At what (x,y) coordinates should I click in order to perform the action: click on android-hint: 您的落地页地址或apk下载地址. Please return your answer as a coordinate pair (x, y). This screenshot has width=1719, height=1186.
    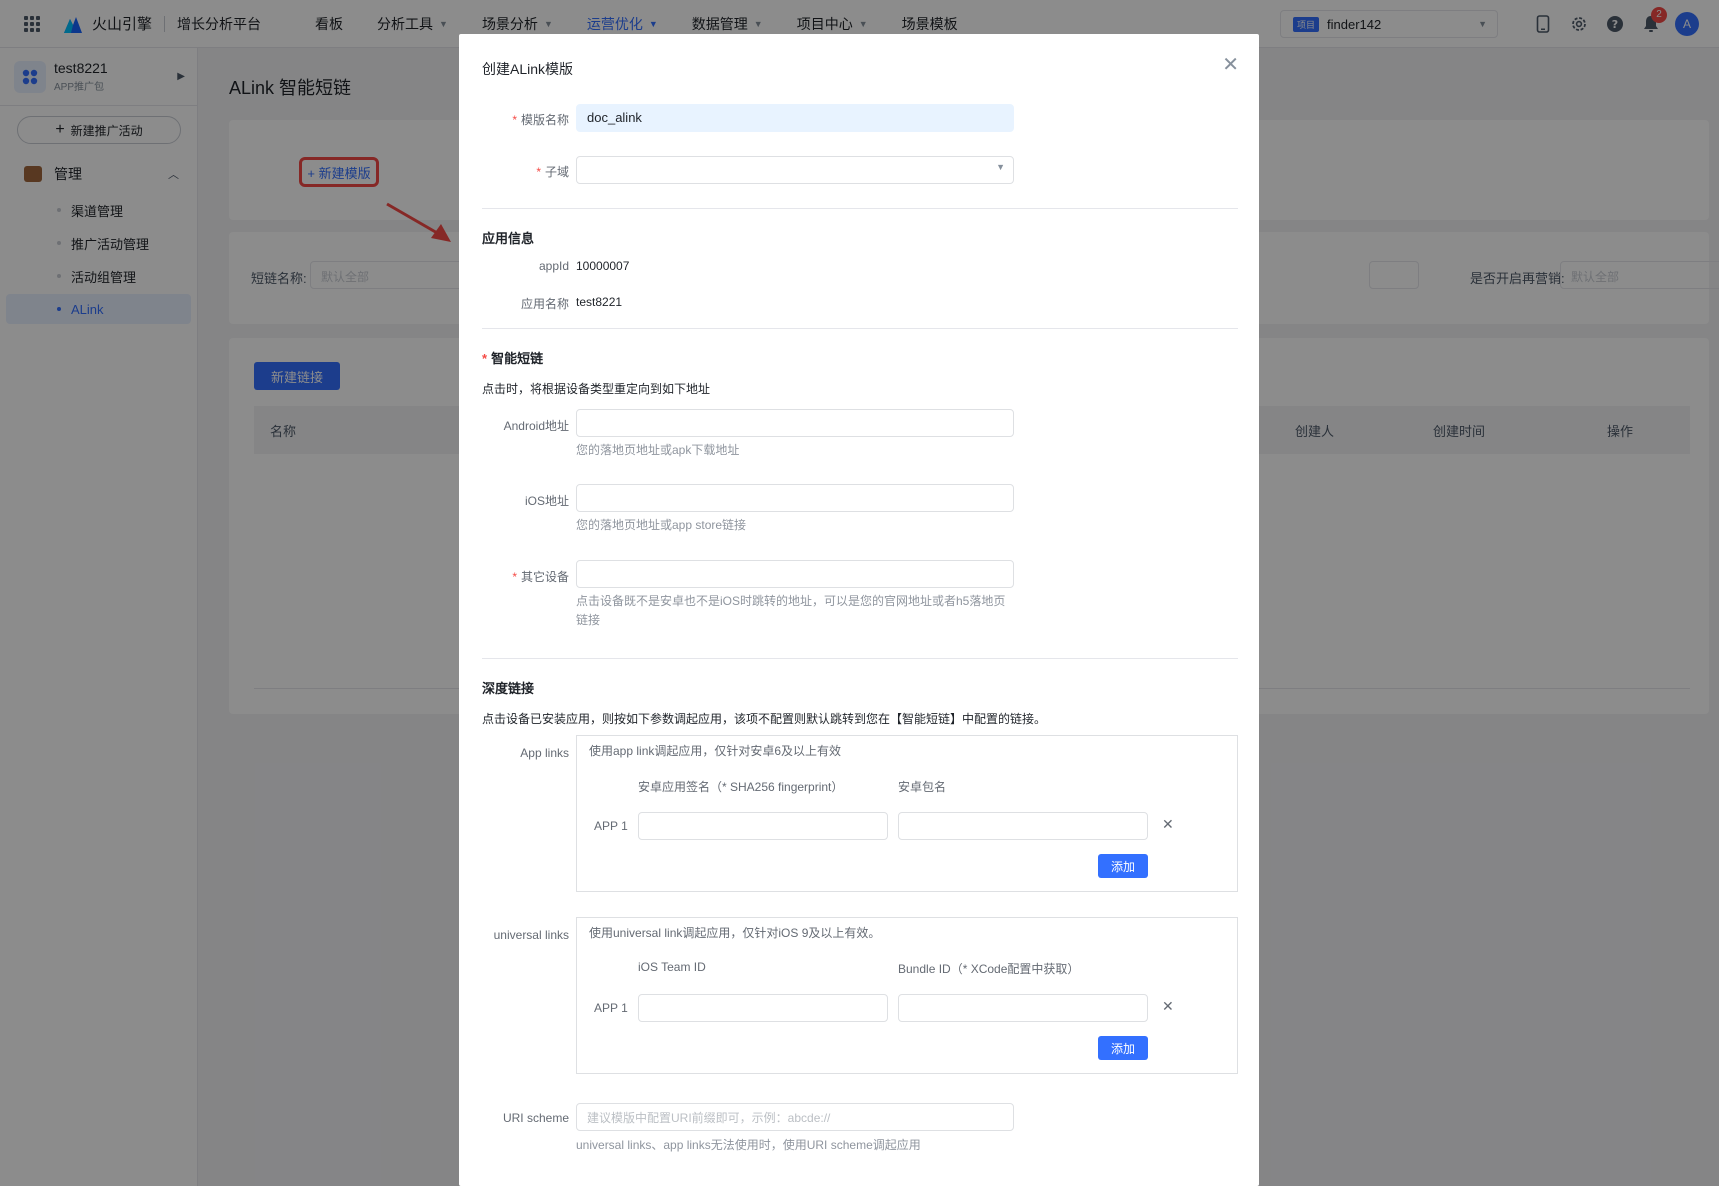
    Looking at the image, I should click on (658, 450).